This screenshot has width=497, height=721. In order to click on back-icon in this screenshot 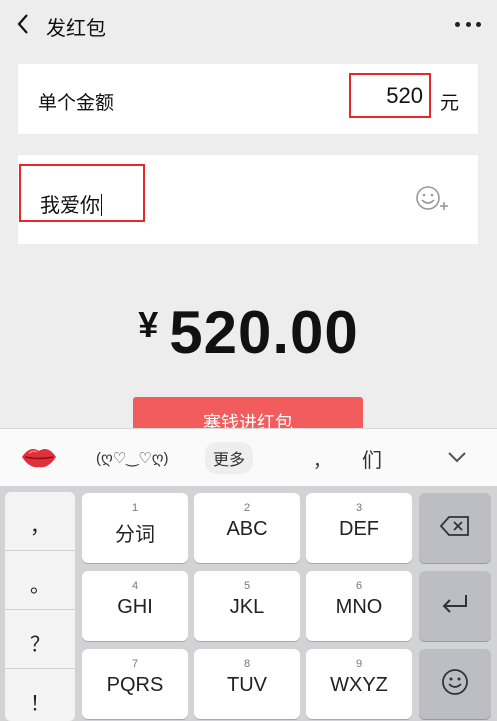, I will do `click(23, 24)`.